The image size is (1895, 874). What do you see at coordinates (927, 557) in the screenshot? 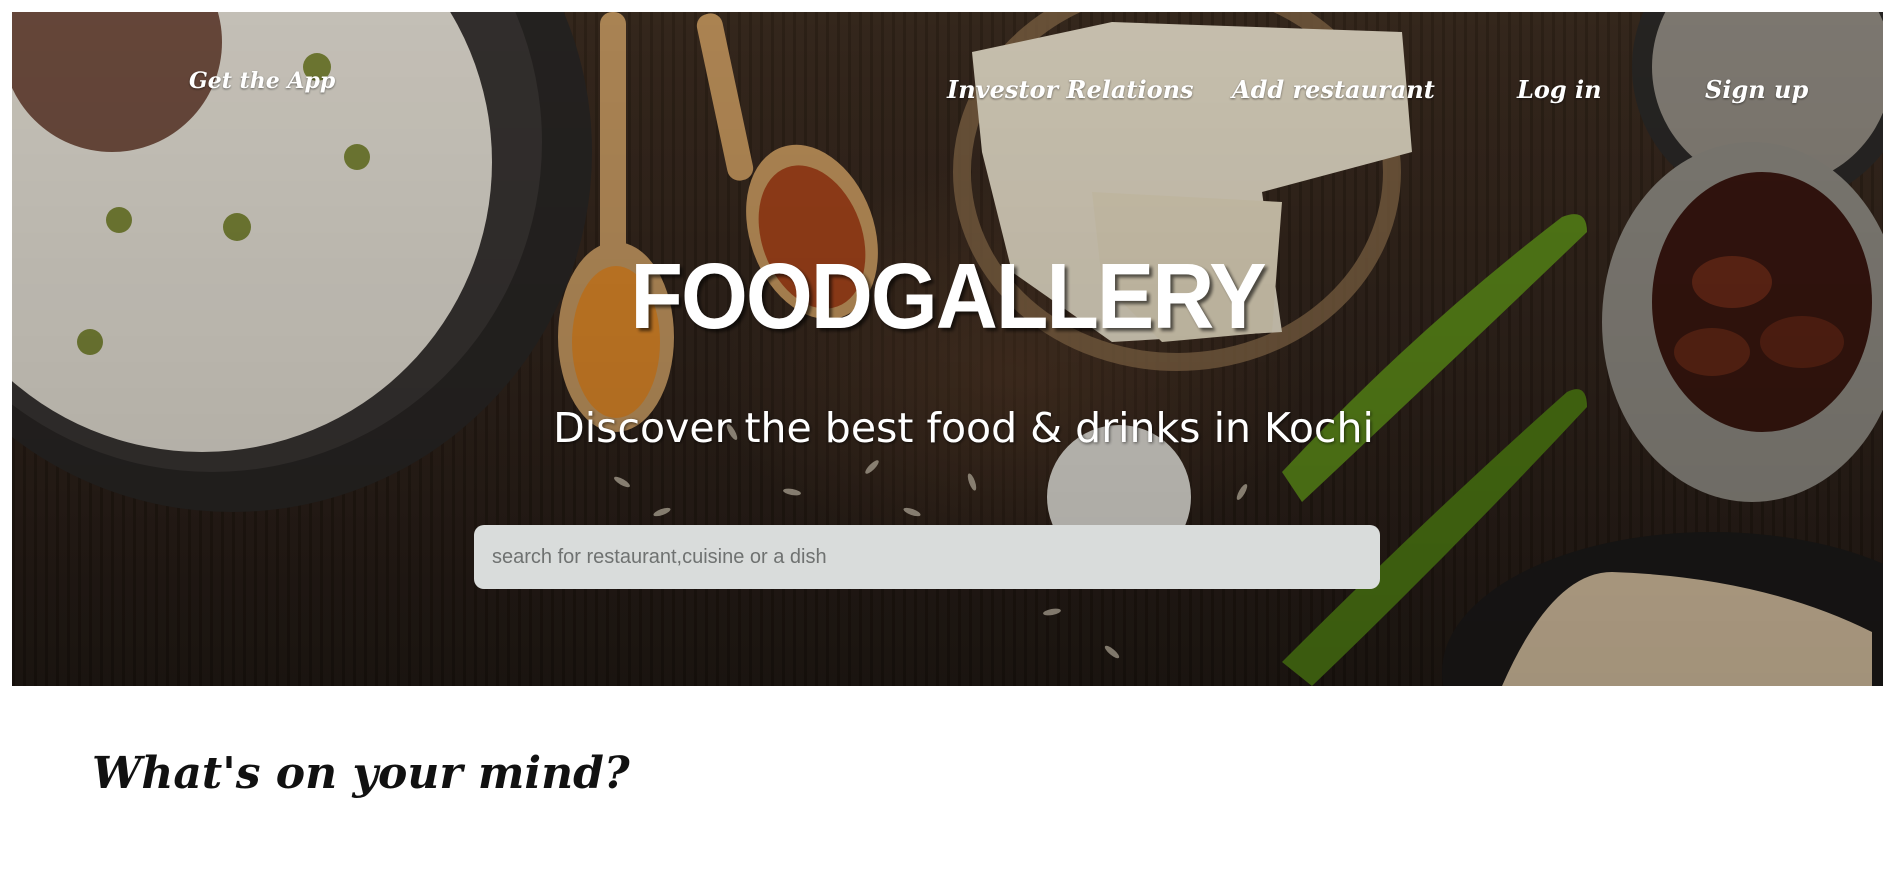
I see `search-input` at bounding box center [927, 557].